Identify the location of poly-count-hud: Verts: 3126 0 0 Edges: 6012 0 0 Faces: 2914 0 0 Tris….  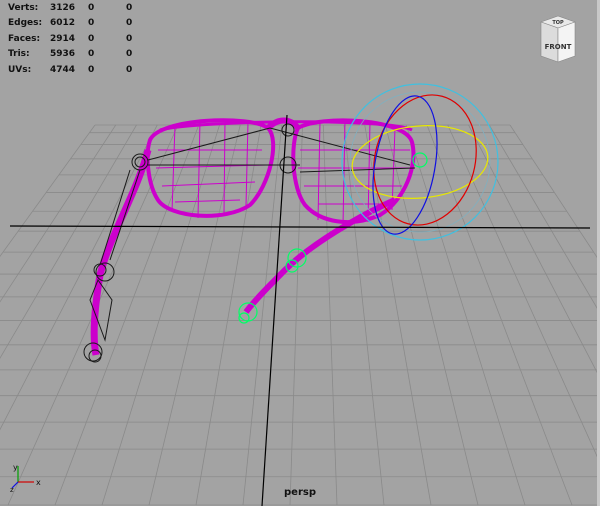
(87, 39).